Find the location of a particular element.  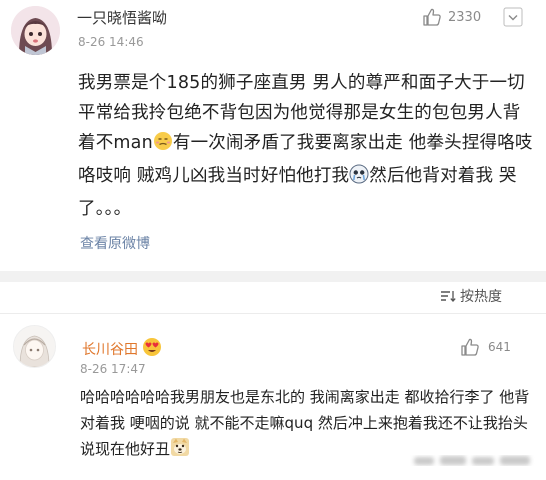

like-count: 641 is located at coordinates (499, 347).